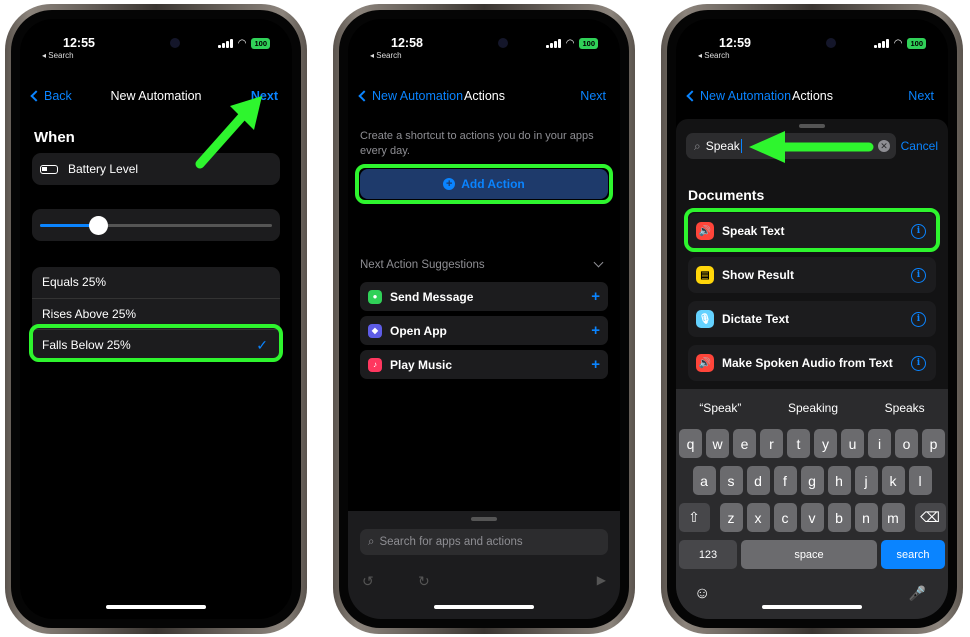  I want to click on battery-icon, so click(49, 169).